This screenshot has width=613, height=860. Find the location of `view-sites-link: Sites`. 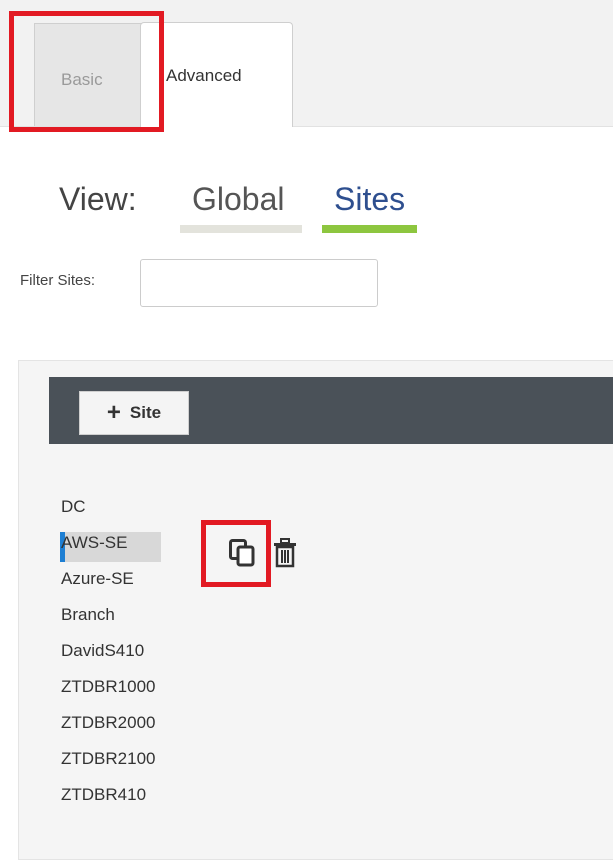

view-sites-link: Sites is located at coordinates (369, 199).